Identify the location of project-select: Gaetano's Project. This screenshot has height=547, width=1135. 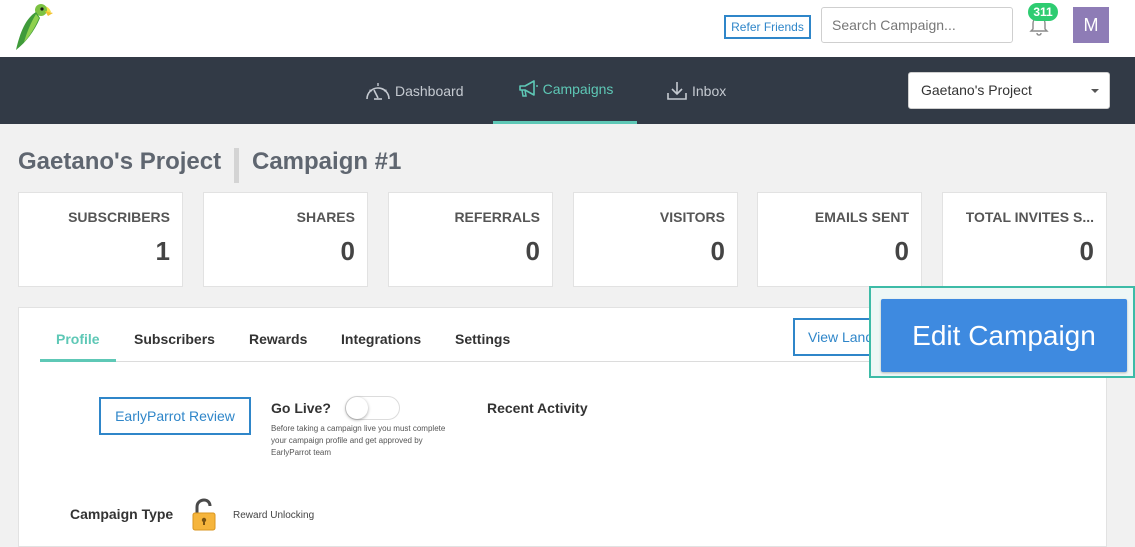
(1009, 90).